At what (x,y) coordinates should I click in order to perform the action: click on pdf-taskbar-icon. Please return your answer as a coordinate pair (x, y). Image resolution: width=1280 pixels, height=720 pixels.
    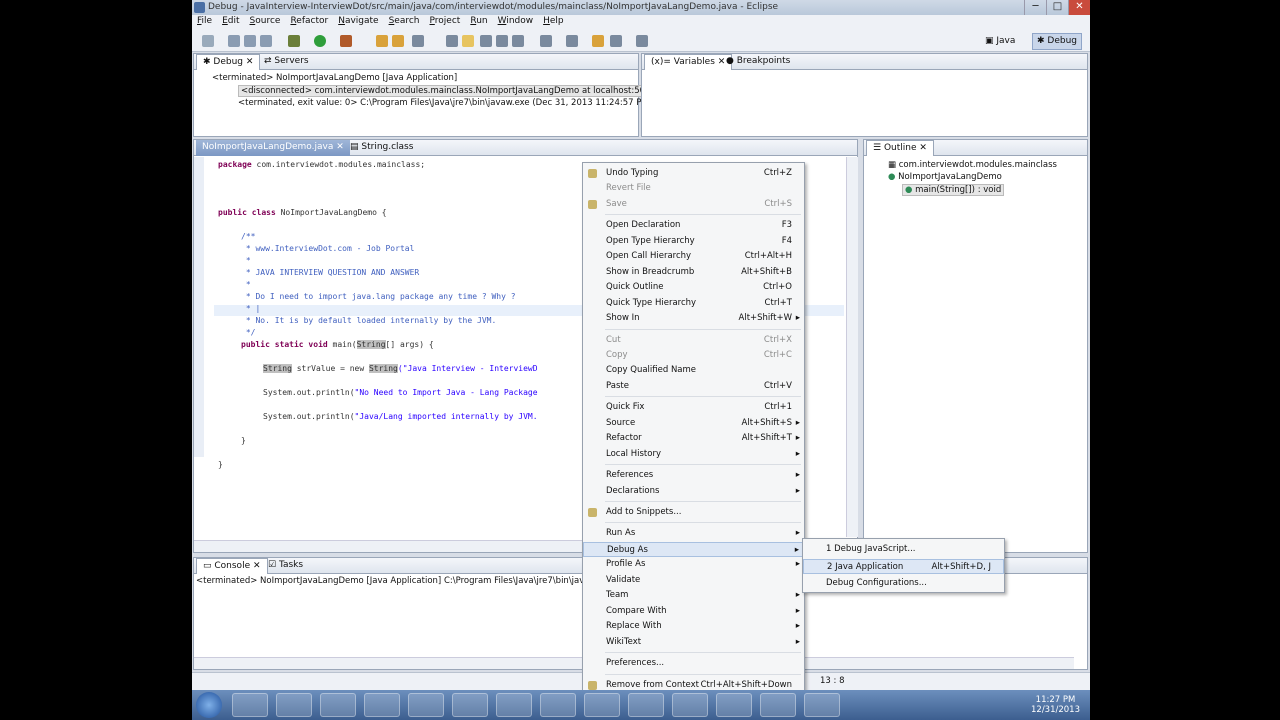
    Looking at the image, I should click on (470, 705).